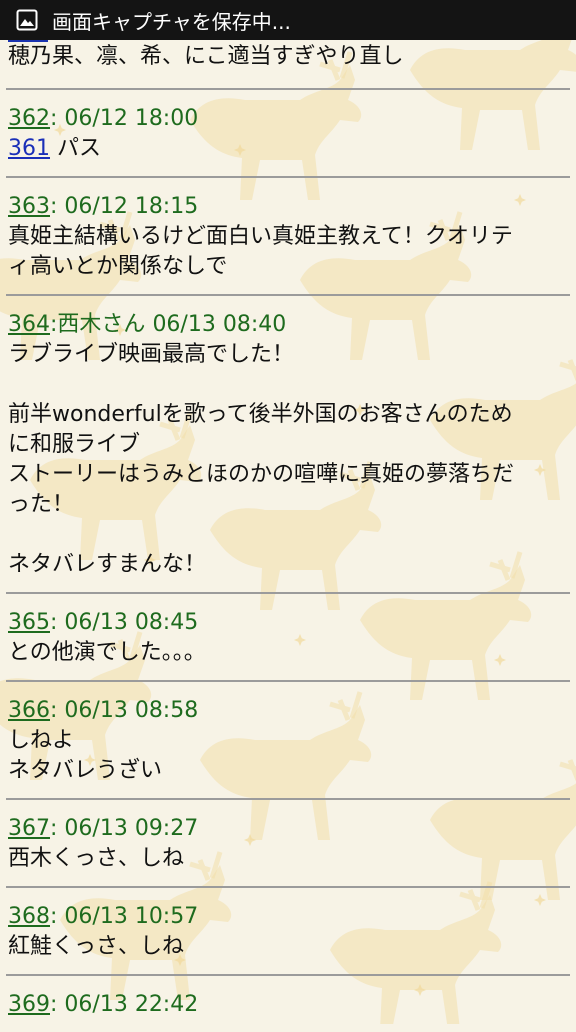 Image resolution: width=576 pixels, height=1032 pixels. Describe the element at coordinates (107, 652) in the screenshot. I see `post-body: との他演でした。。。` at that location.